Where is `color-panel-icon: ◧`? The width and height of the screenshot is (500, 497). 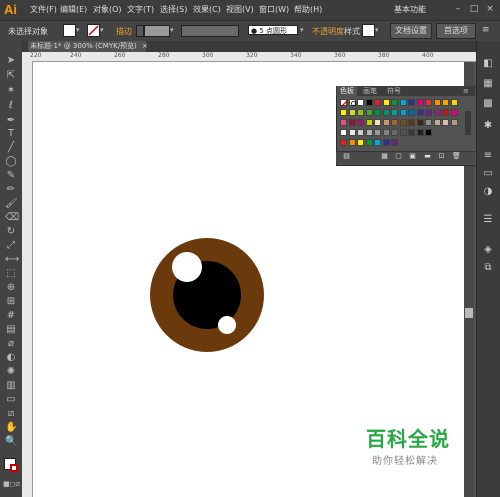 color-panel-icon: ◧ is located at coordinates (488, 64).